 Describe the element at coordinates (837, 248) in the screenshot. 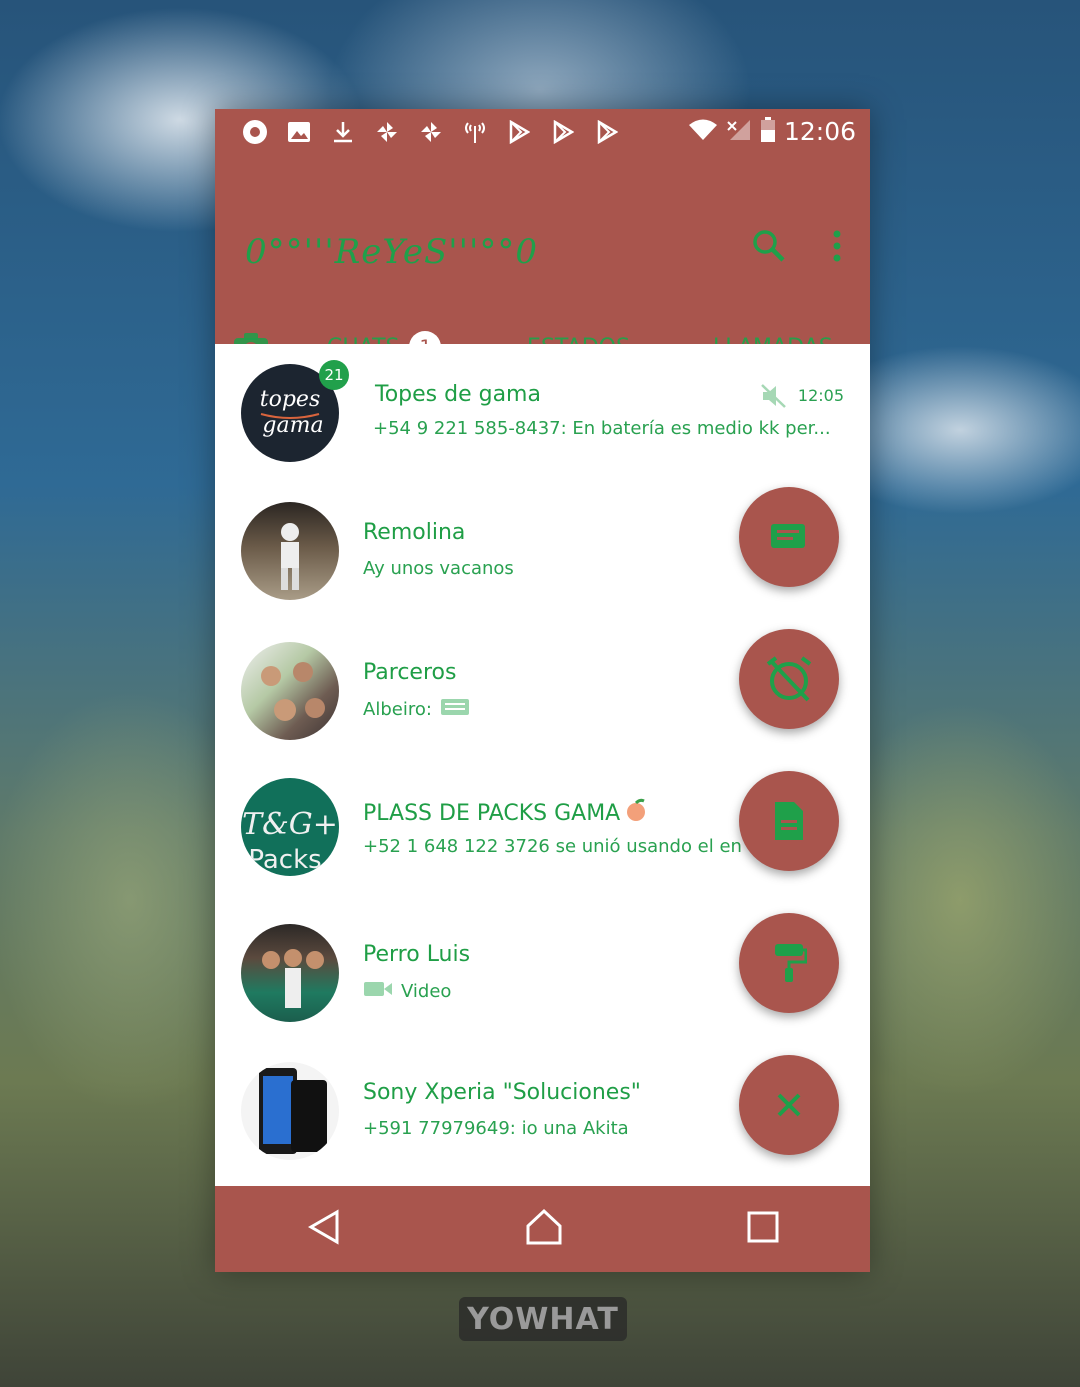

I see `more-vert-icon` at that location.